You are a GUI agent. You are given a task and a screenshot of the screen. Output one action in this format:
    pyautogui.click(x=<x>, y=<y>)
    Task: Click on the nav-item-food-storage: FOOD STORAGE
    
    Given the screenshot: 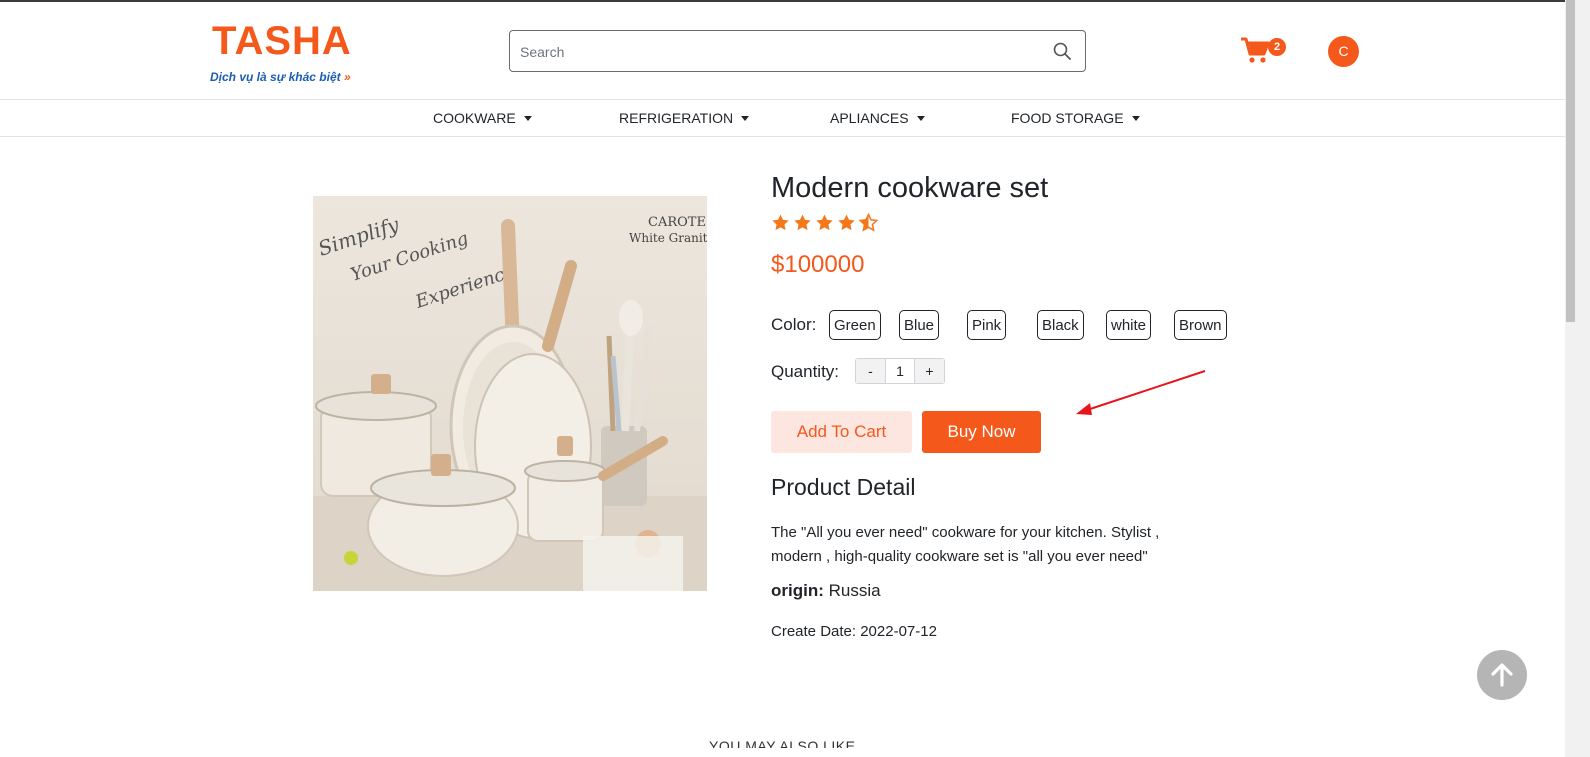 What is the action you would take?
    pyautogui.click(x=1075, y=118)
    